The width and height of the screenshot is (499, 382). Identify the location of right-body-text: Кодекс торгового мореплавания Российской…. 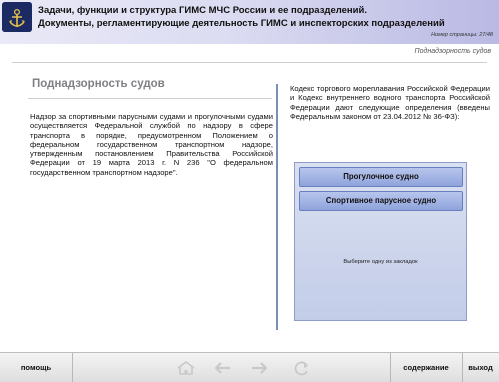
(390, 102).